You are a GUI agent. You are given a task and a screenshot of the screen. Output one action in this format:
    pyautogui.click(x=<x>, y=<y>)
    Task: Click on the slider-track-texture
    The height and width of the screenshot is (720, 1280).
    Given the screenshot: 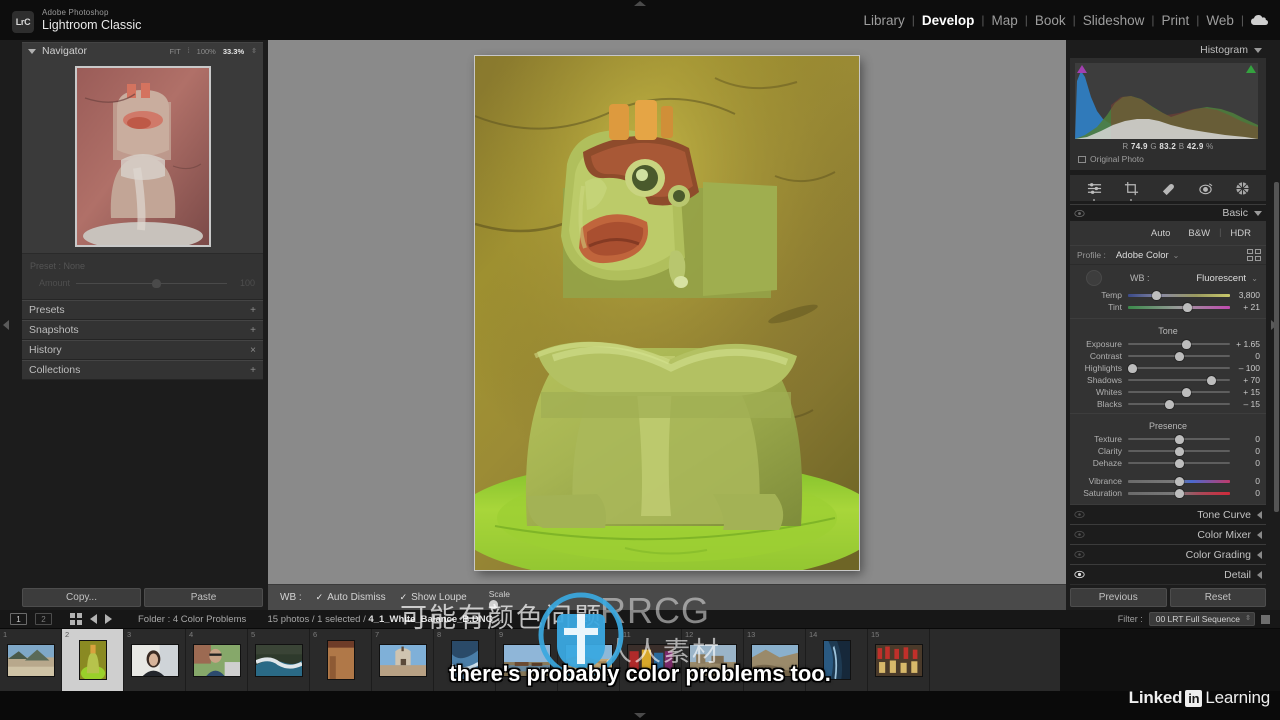 What is the action you would take?
    pyautogui.click(x=1179, y=439)
    